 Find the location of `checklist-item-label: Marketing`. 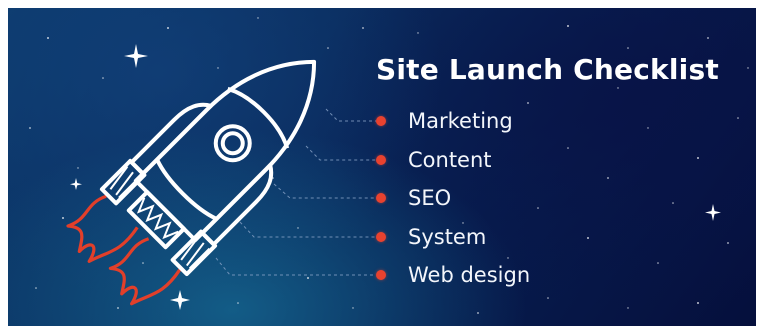

checklist-item-label: Marketing is located at coordinates (460, 121).